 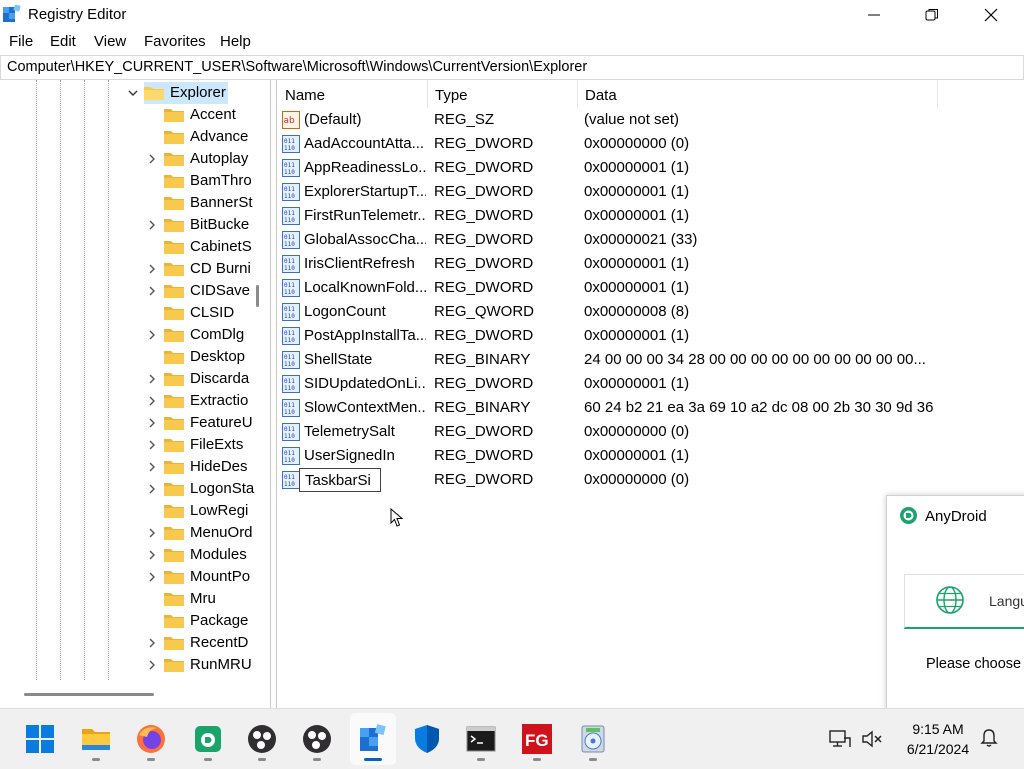 What do you see at coordinates (352, 94) in the screenshot?
I see `column-header-name: Name` at bounding box center [352, 94].